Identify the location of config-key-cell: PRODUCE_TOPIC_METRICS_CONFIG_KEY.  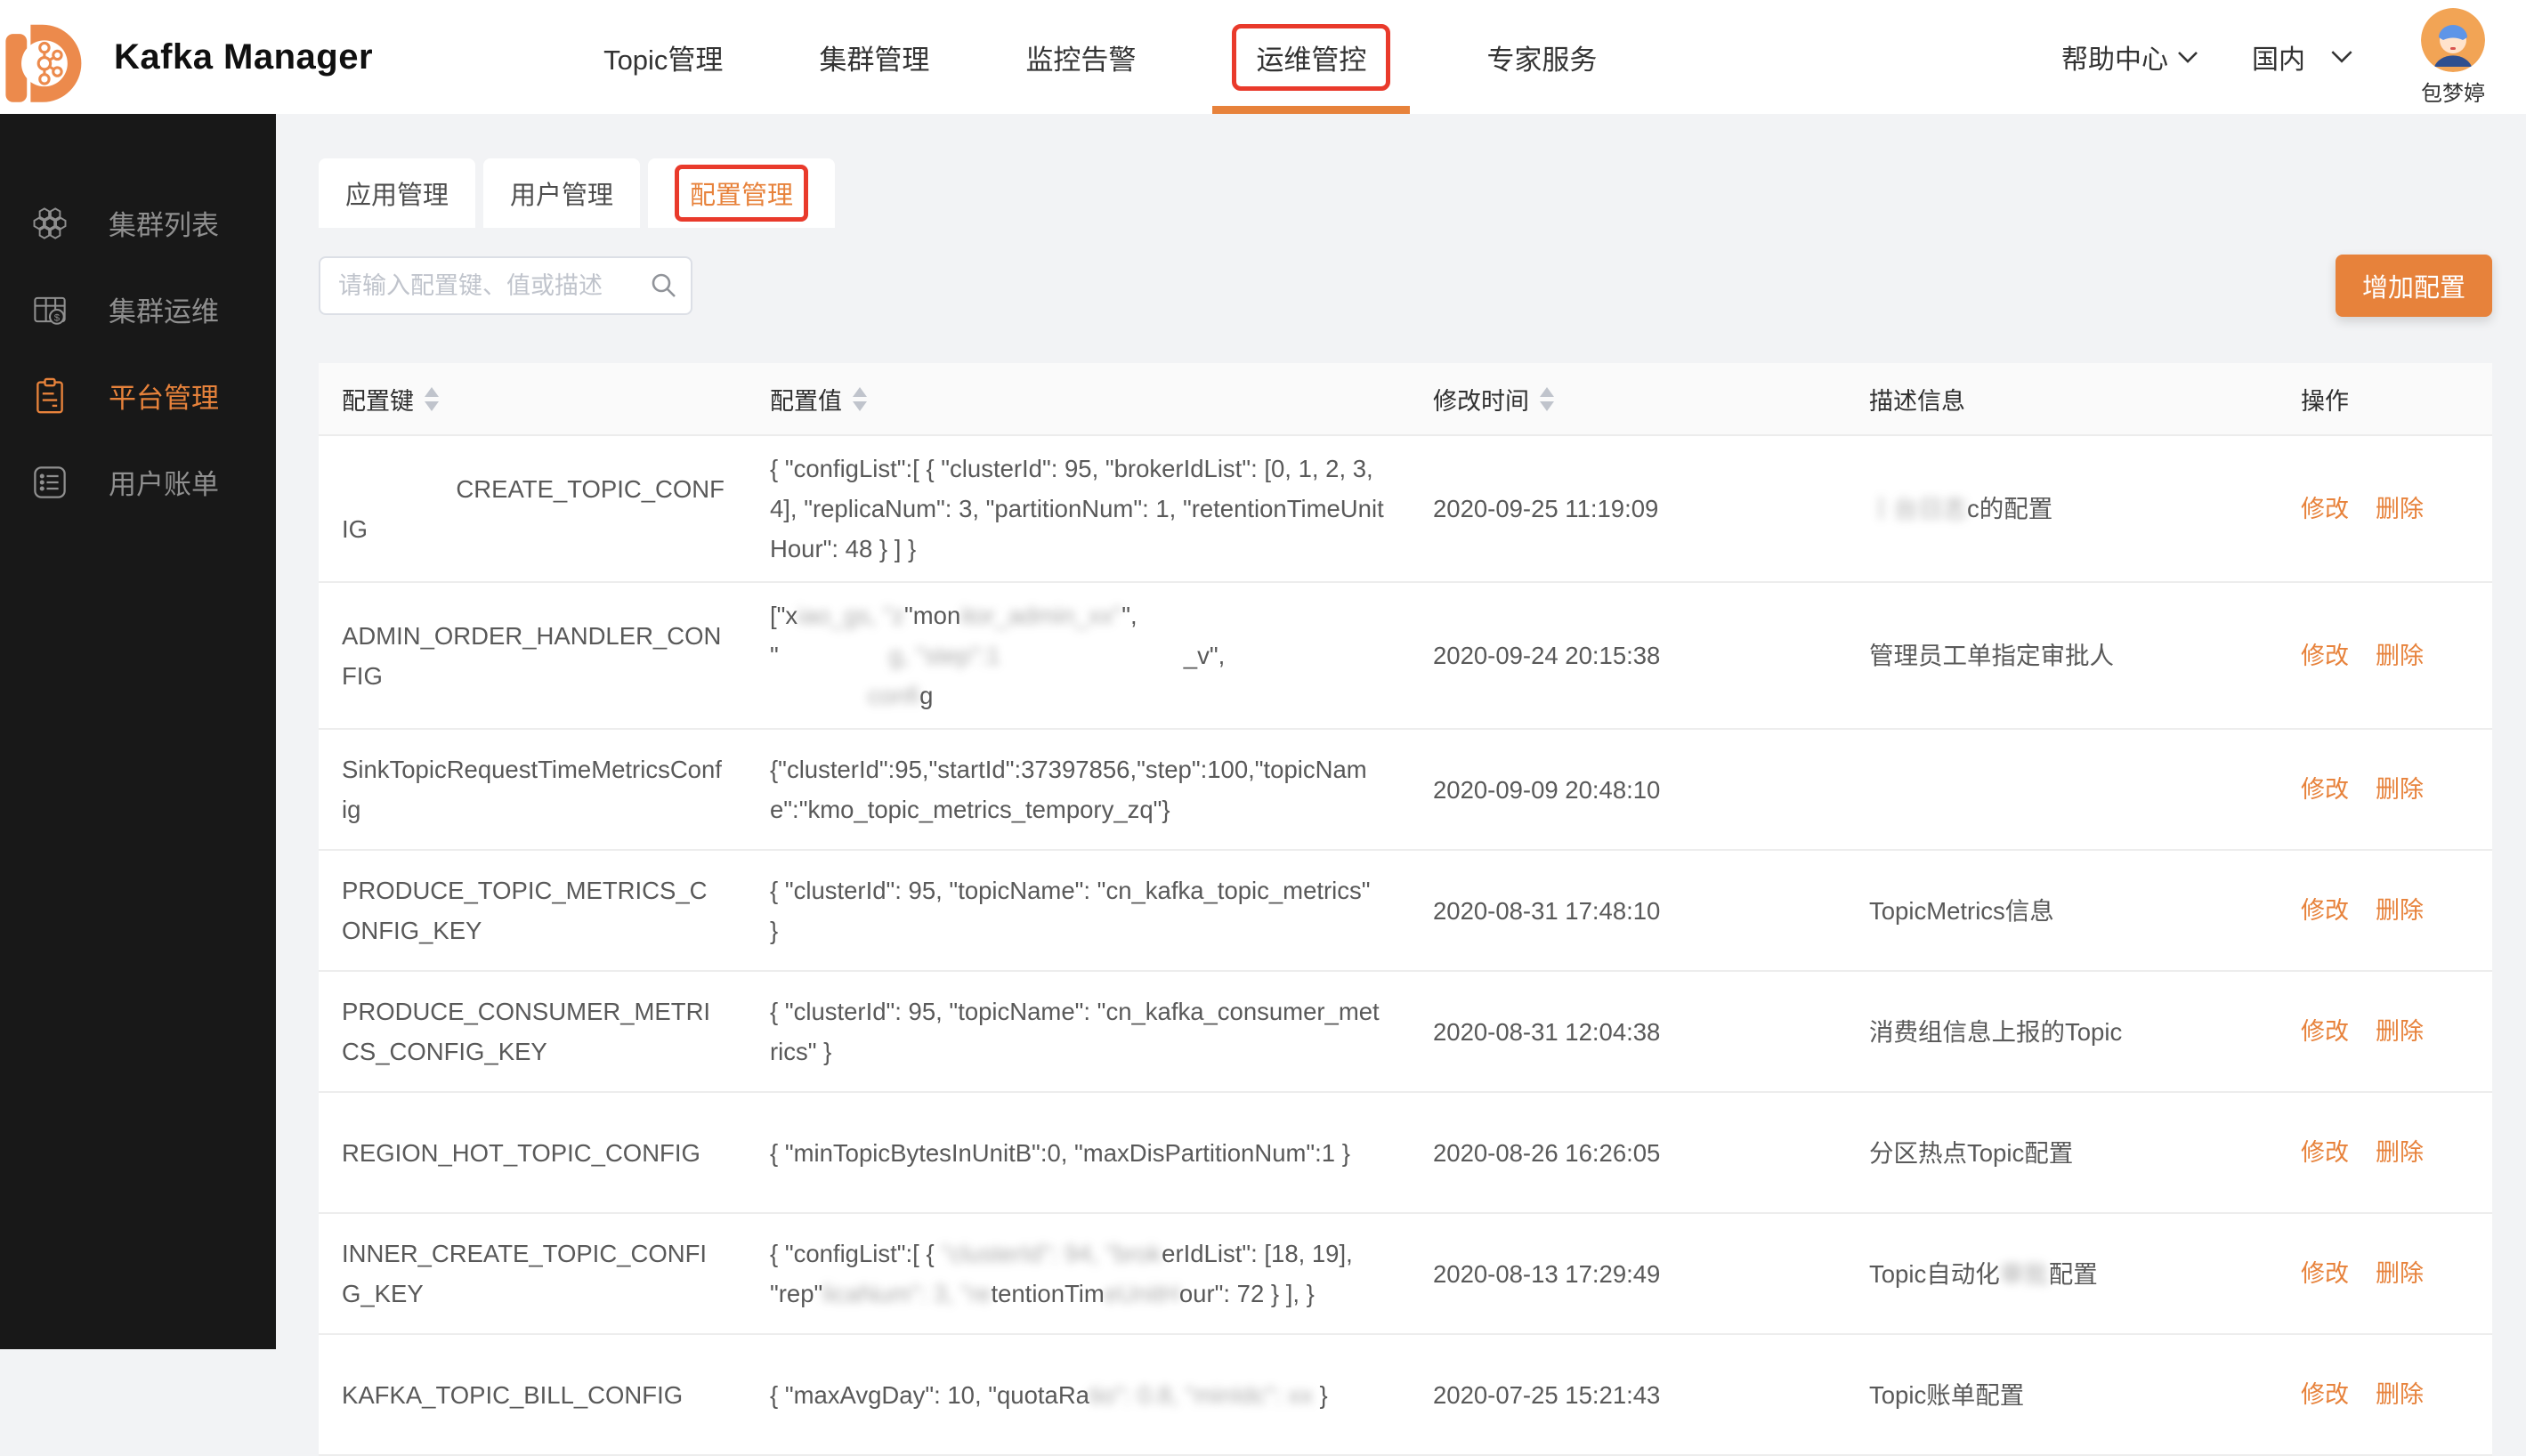
(535, 910).